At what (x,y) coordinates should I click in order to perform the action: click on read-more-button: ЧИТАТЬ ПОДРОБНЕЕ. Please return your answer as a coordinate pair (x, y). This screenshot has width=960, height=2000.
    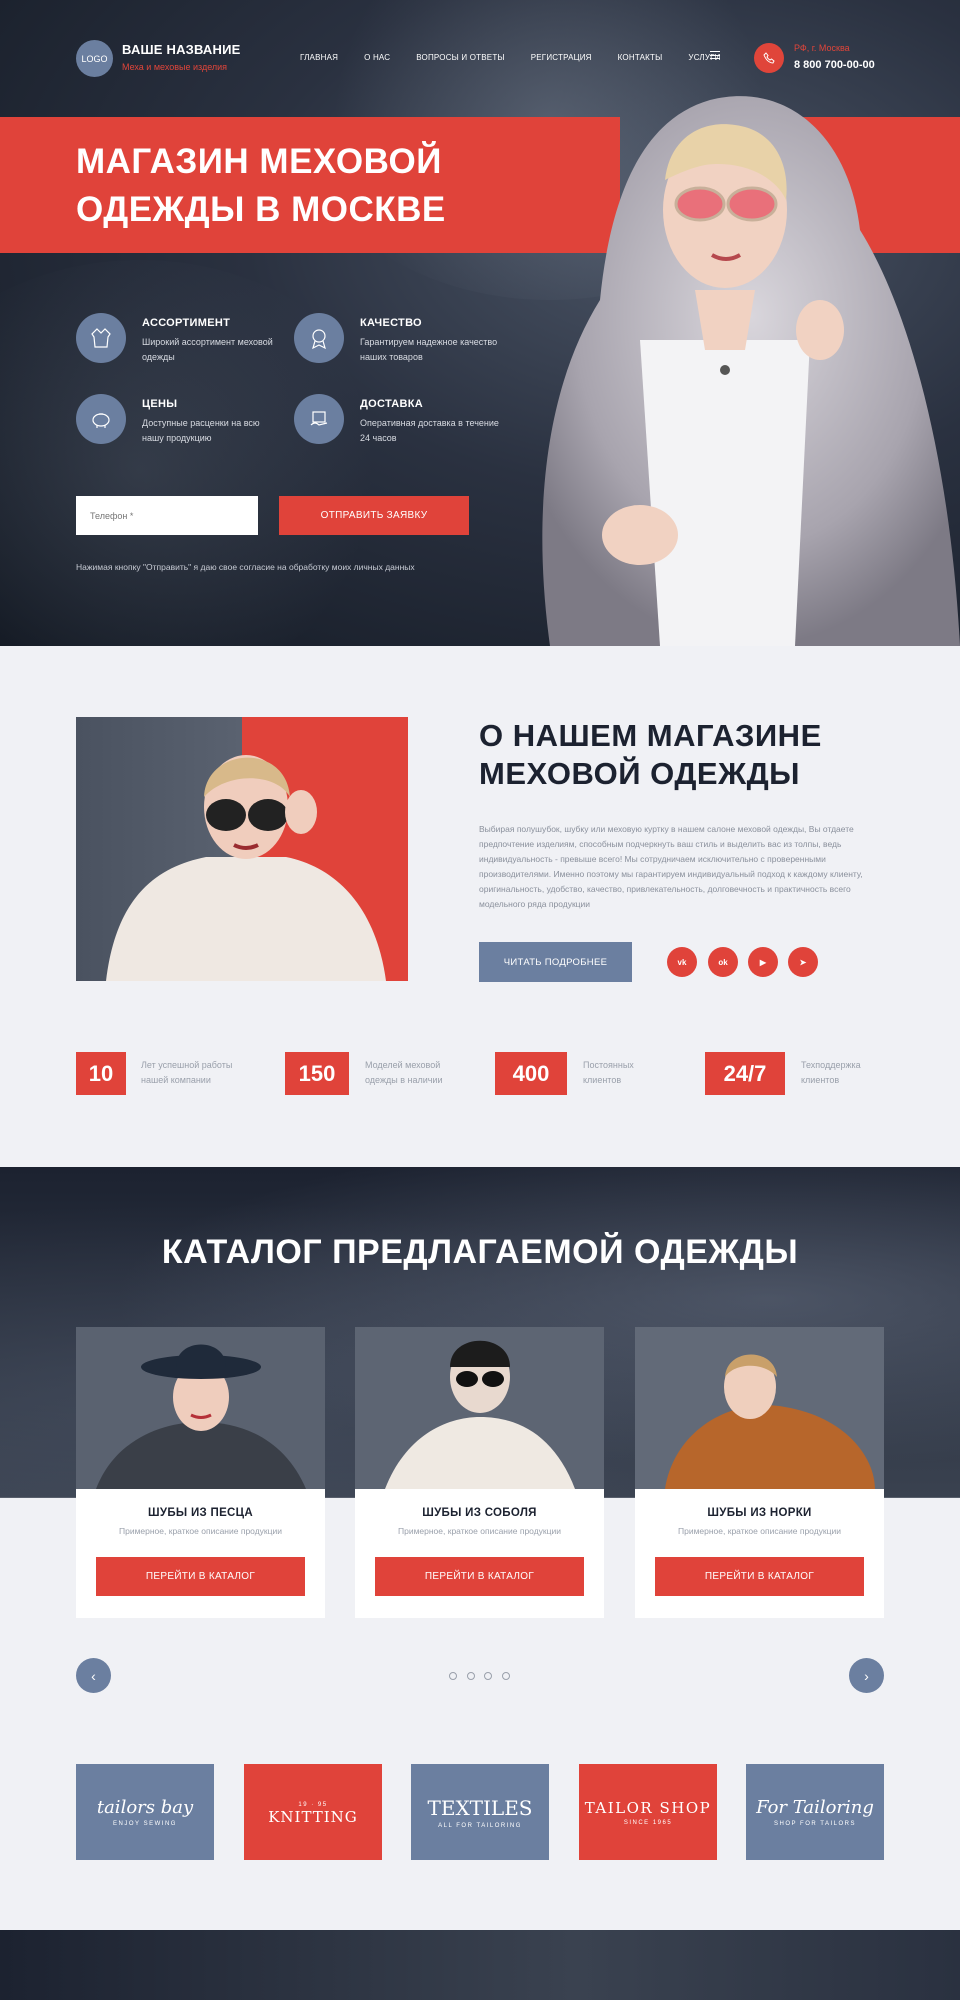
    Looking at the image, I should click on (555, 962).